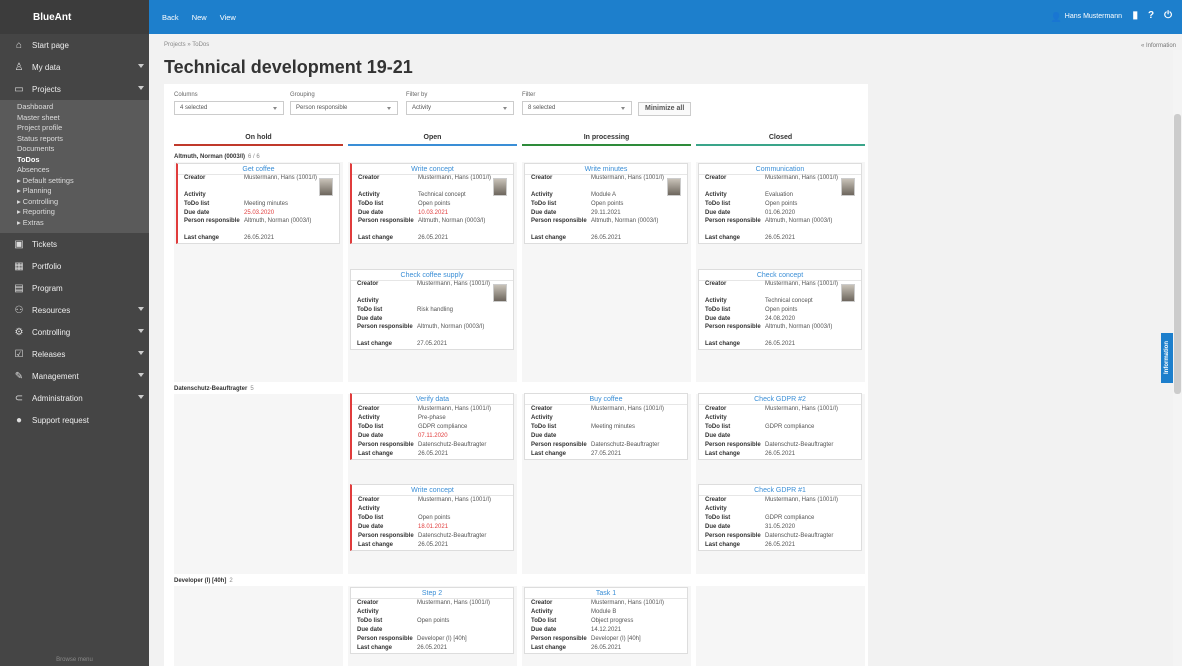 This screenshot has width=1182, height=666. Describe the element at coordinates (780, 399) in the screenshot. I see `todo-card-title: Check GDPR #2` at that location.